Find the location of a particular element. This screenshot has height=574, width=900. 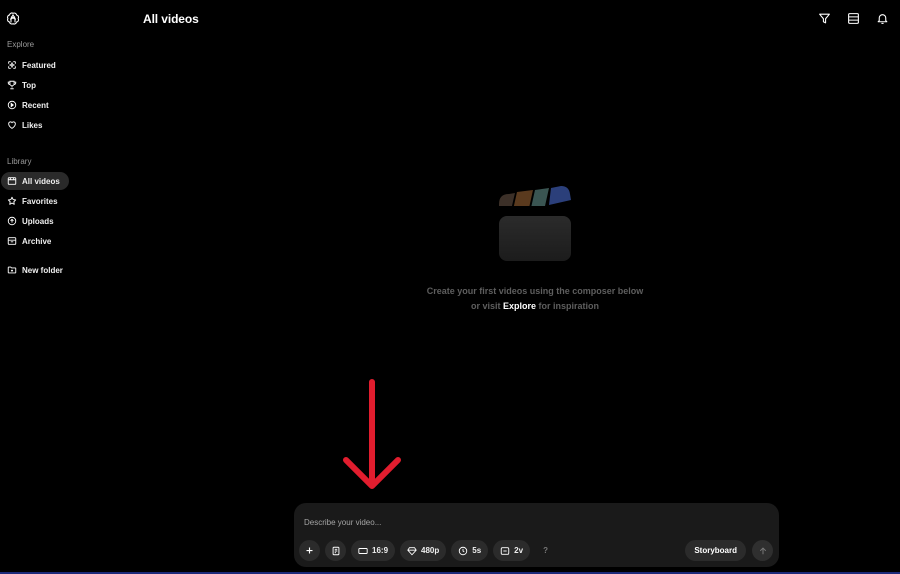

featured-icon is located at coordinates (12, 65).